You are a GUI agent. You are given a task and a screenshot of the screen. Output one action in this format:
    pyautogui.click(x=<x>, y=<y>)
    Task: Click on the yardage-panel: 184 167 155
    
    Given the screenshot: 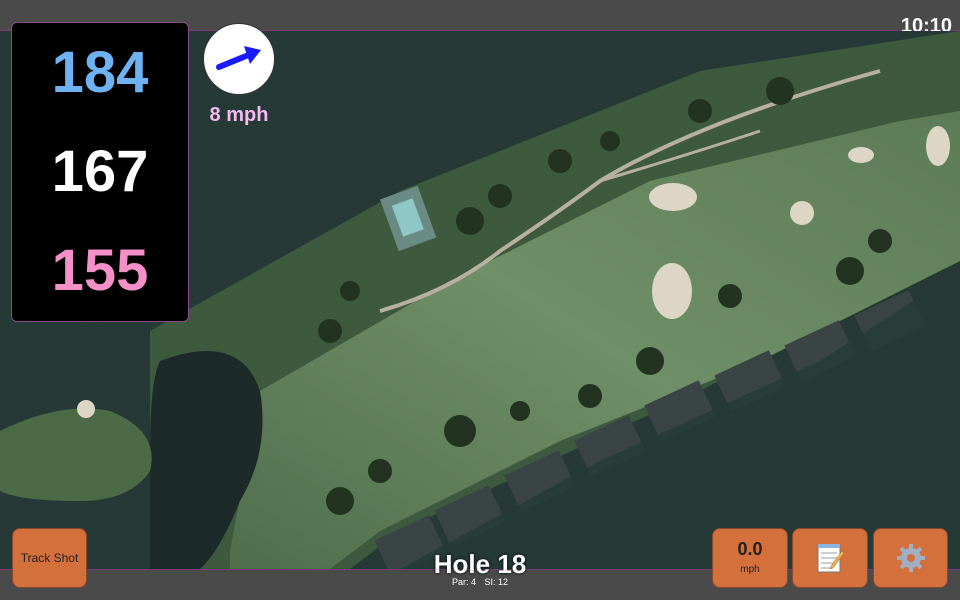 What is the action you would take?
    pyautogui.click(x=100, y=172)
    